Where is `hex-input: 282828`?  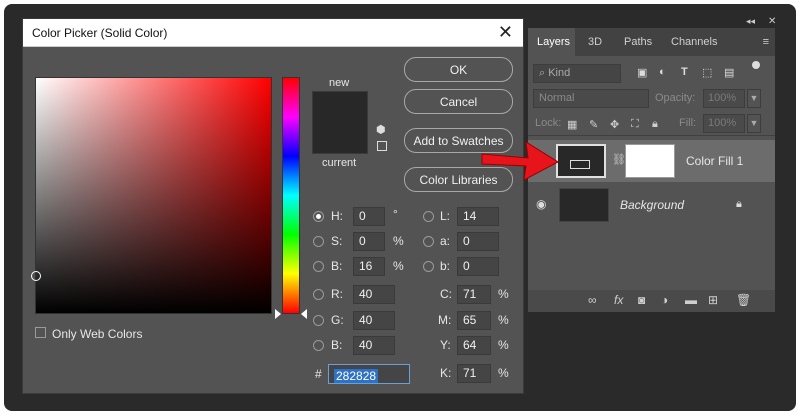 hex-input: 282828 is located at coordinates (369, 374).